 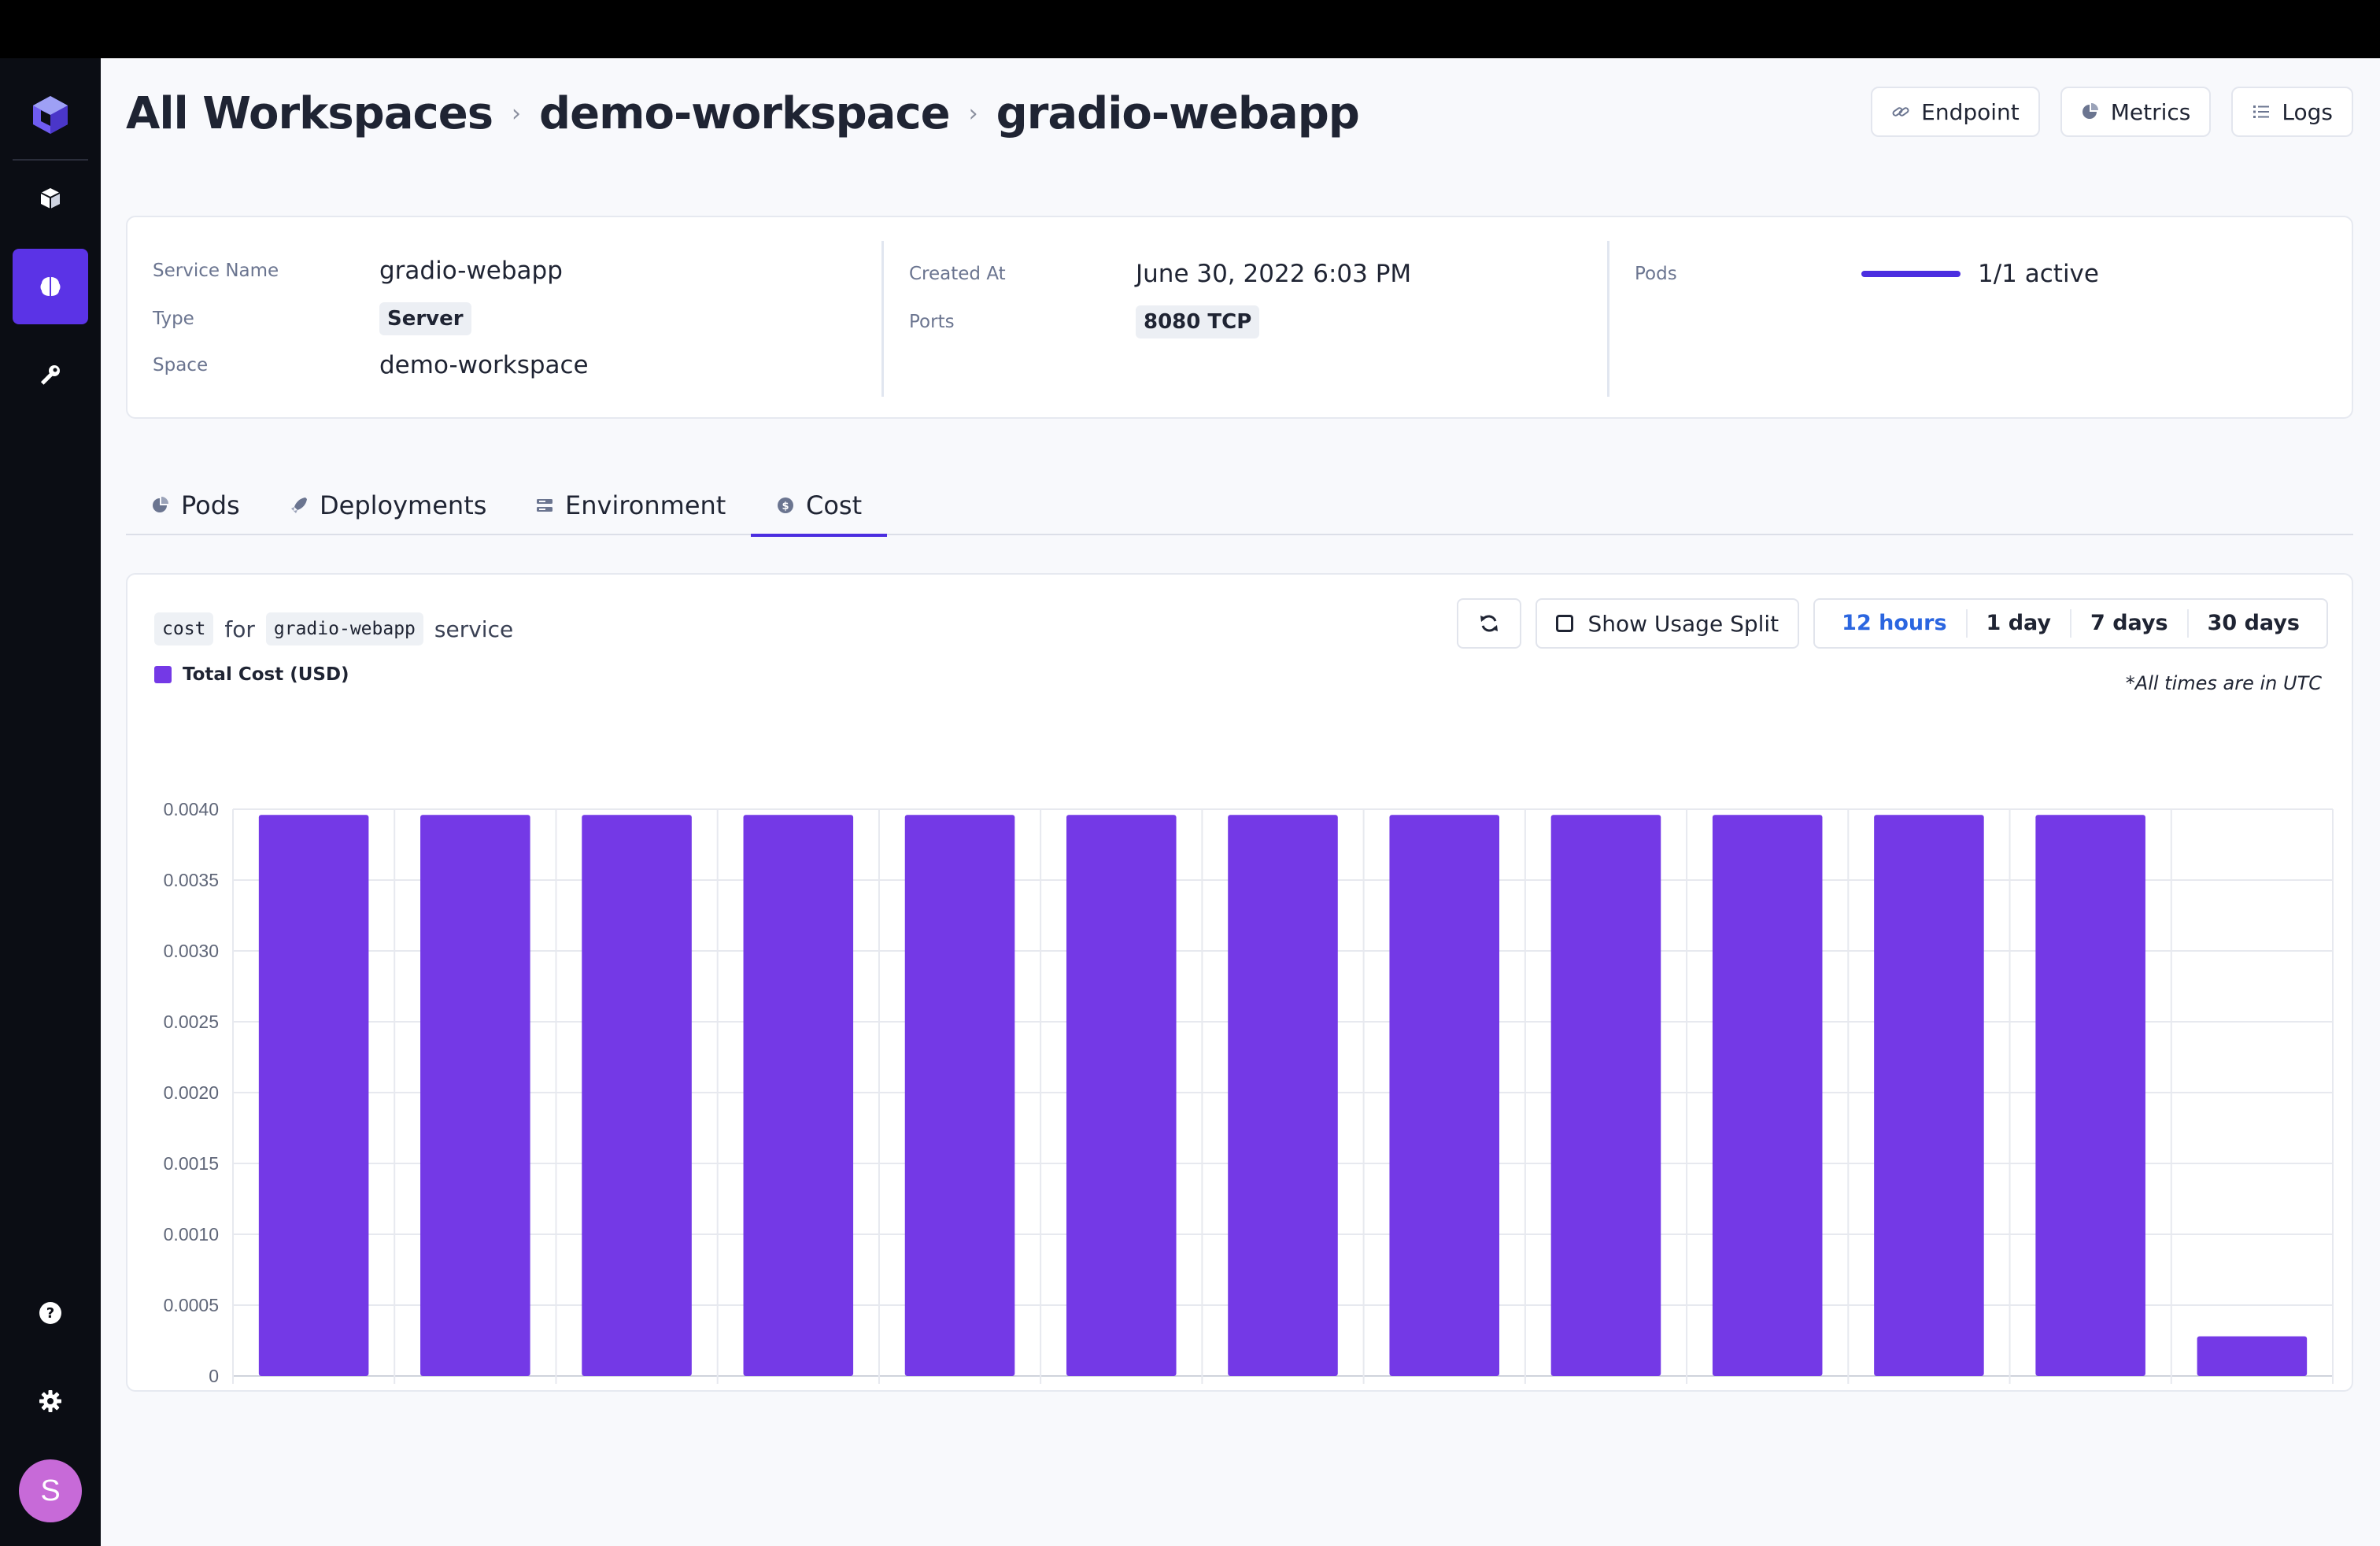 I want to click on y-tick-label: 0.0040, so click(x=191, y=809).